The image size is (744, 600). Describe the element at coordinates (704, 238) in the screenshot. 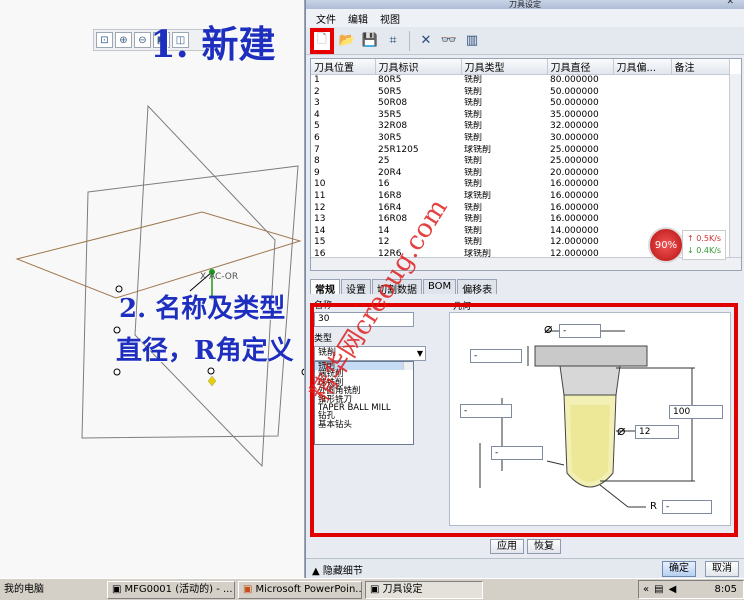

I see `upload-speed: ↑ 0.5K/s` at that location.